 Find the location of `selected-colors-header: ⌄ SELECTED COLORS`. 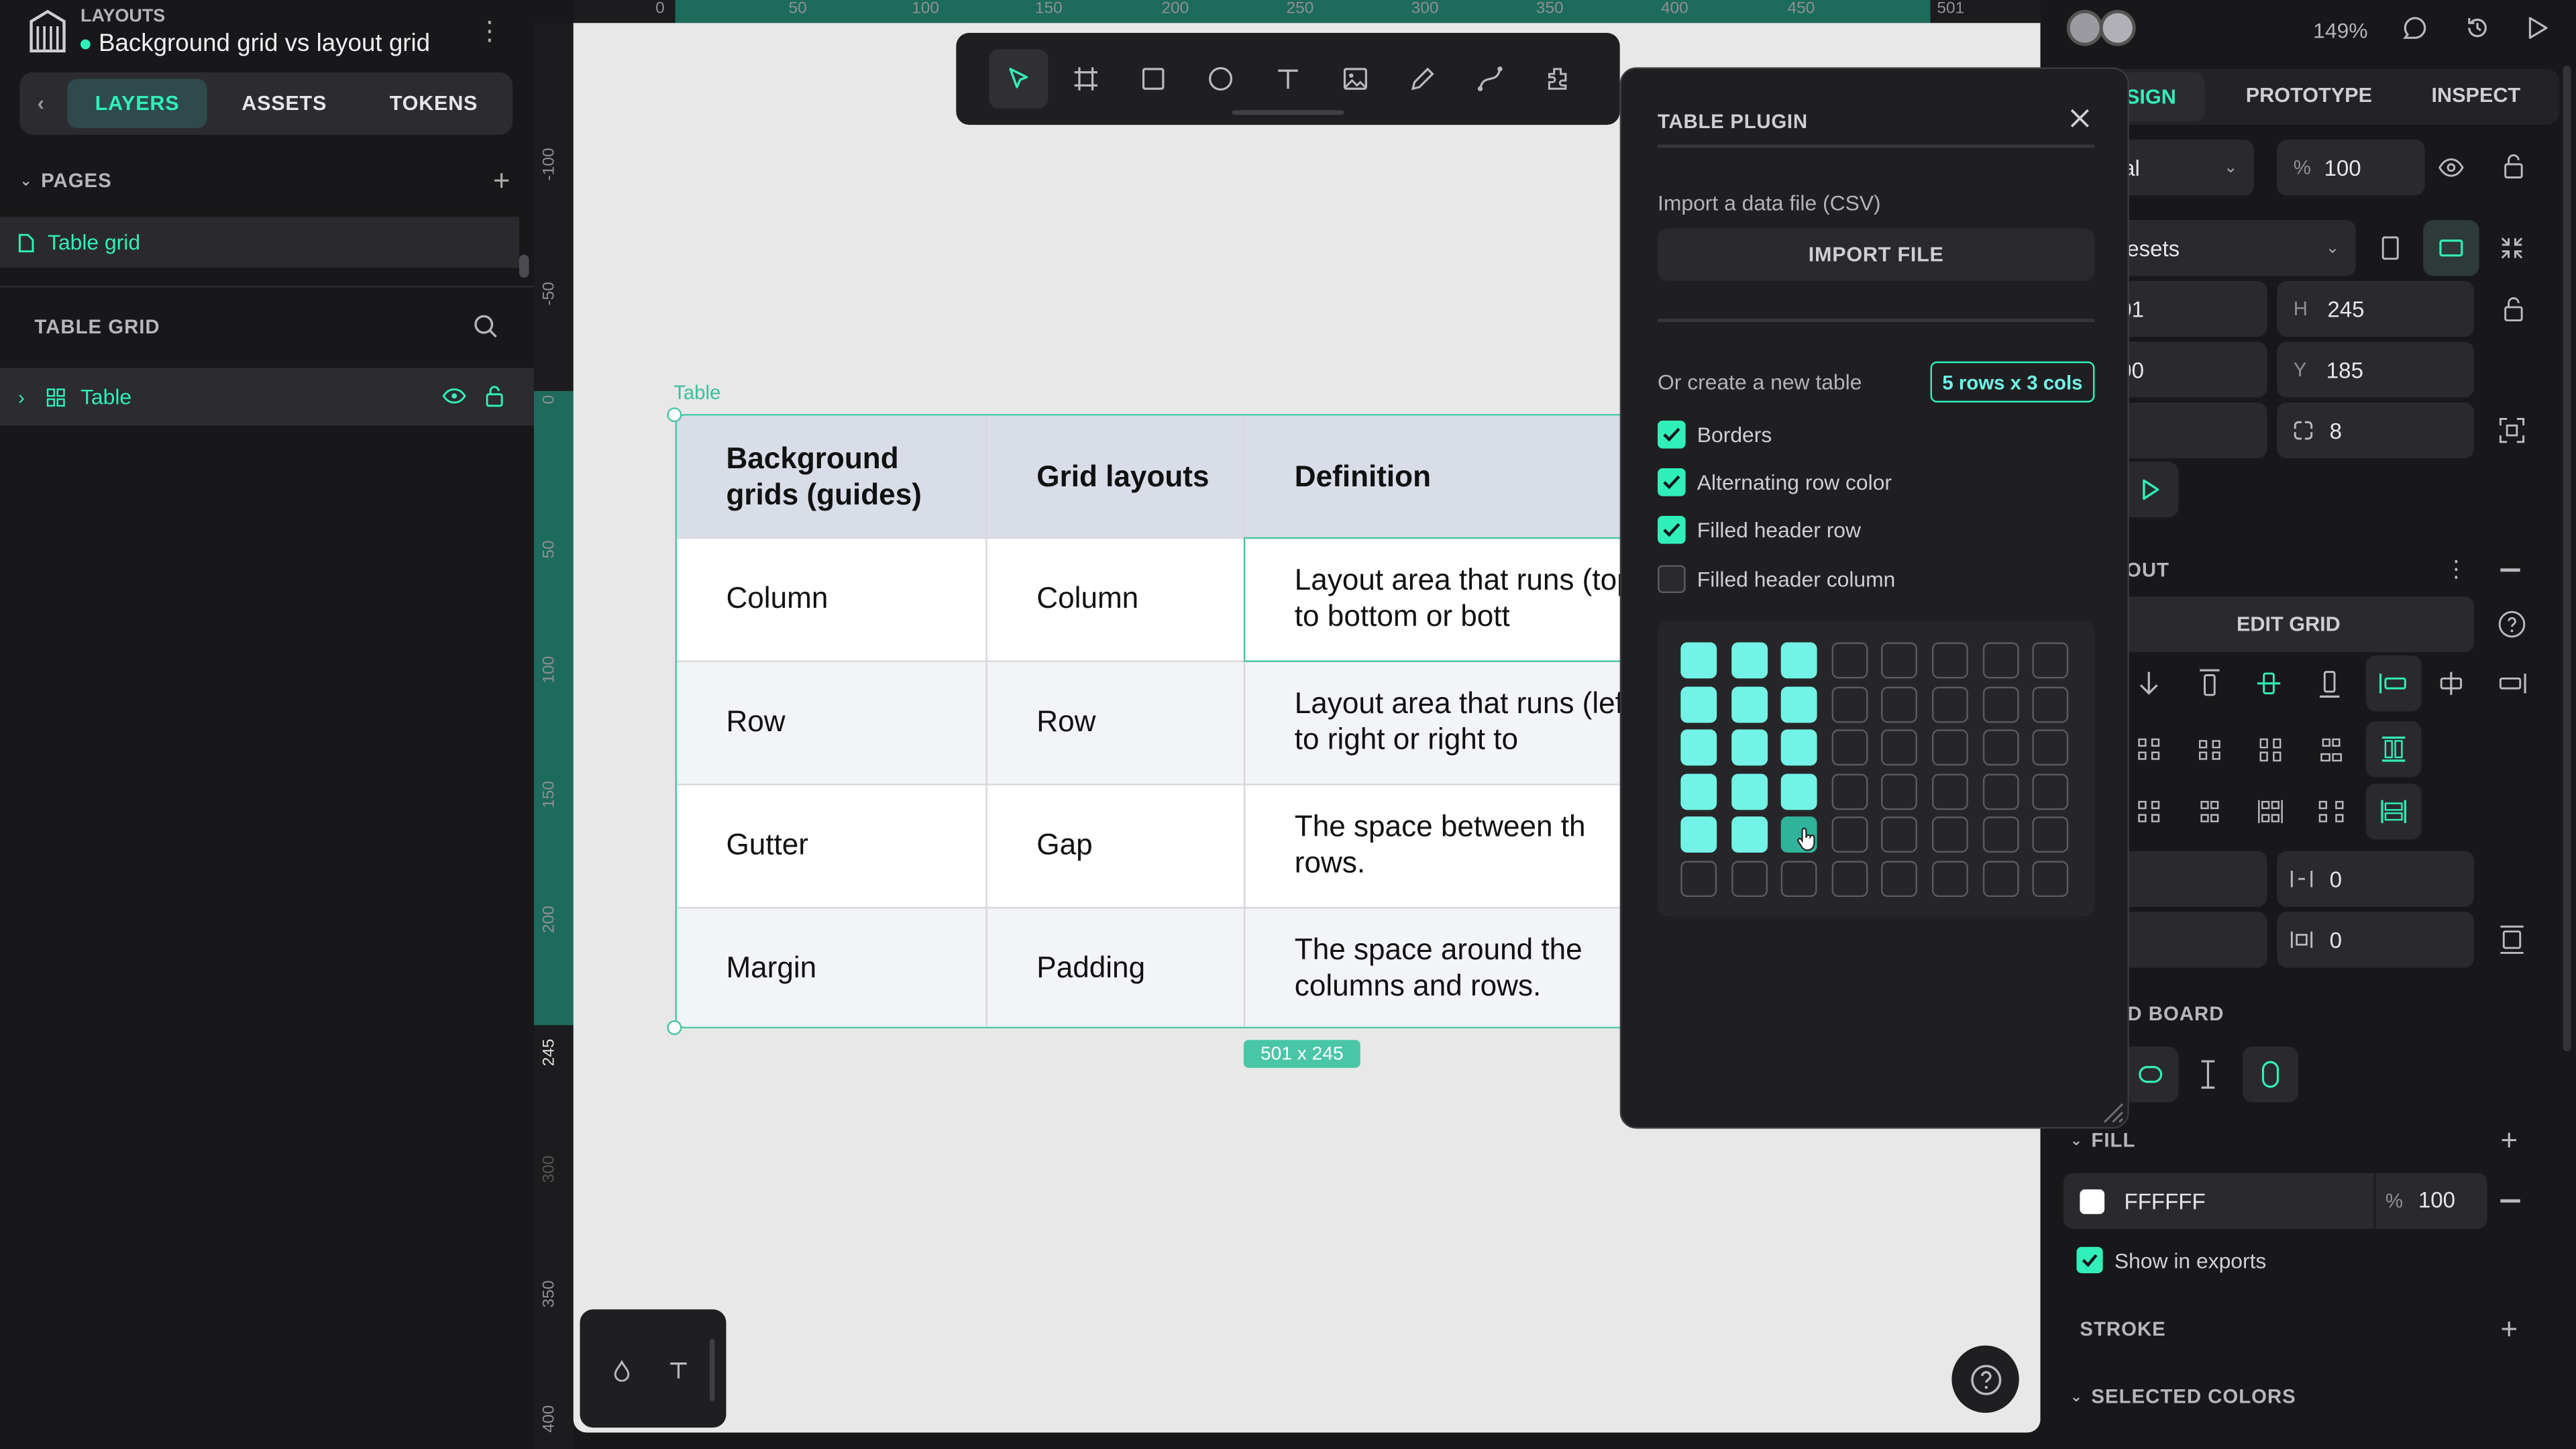

selected-colors-header: ⌄ SELECTED COLORS is located at coordinates (2183, 1396).